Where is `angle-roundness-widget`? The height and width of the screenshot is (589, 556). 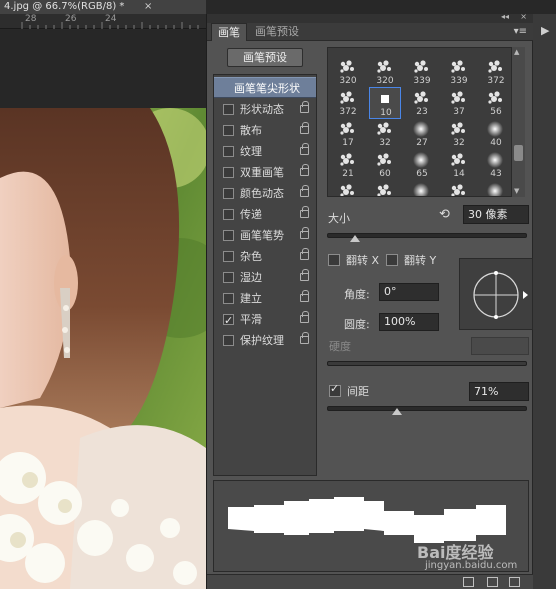 angle-roundness-widget is located at coordinates (496, 294).